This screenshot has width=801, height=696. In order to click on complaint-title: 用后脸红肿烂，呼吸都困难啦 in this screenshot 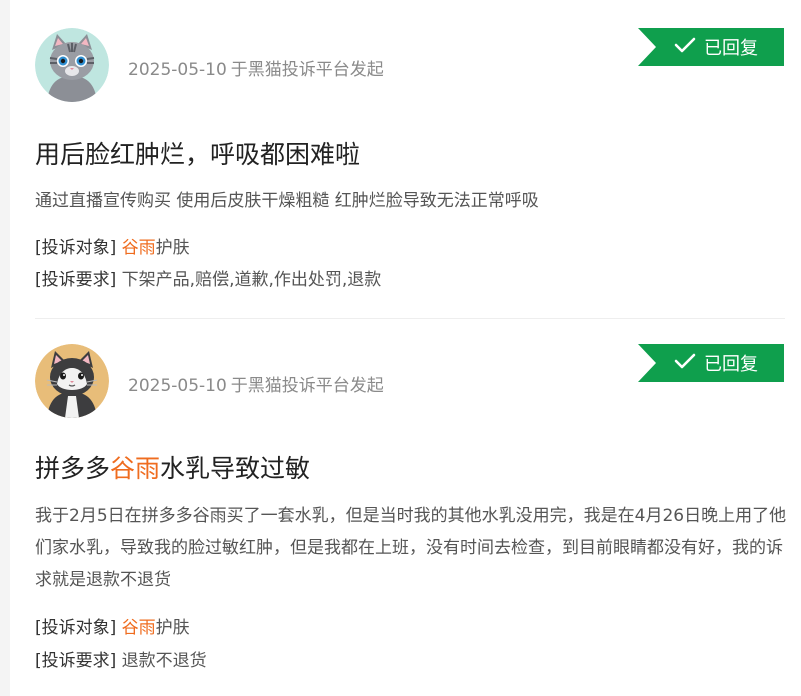, I will do `click(197, 153)`.